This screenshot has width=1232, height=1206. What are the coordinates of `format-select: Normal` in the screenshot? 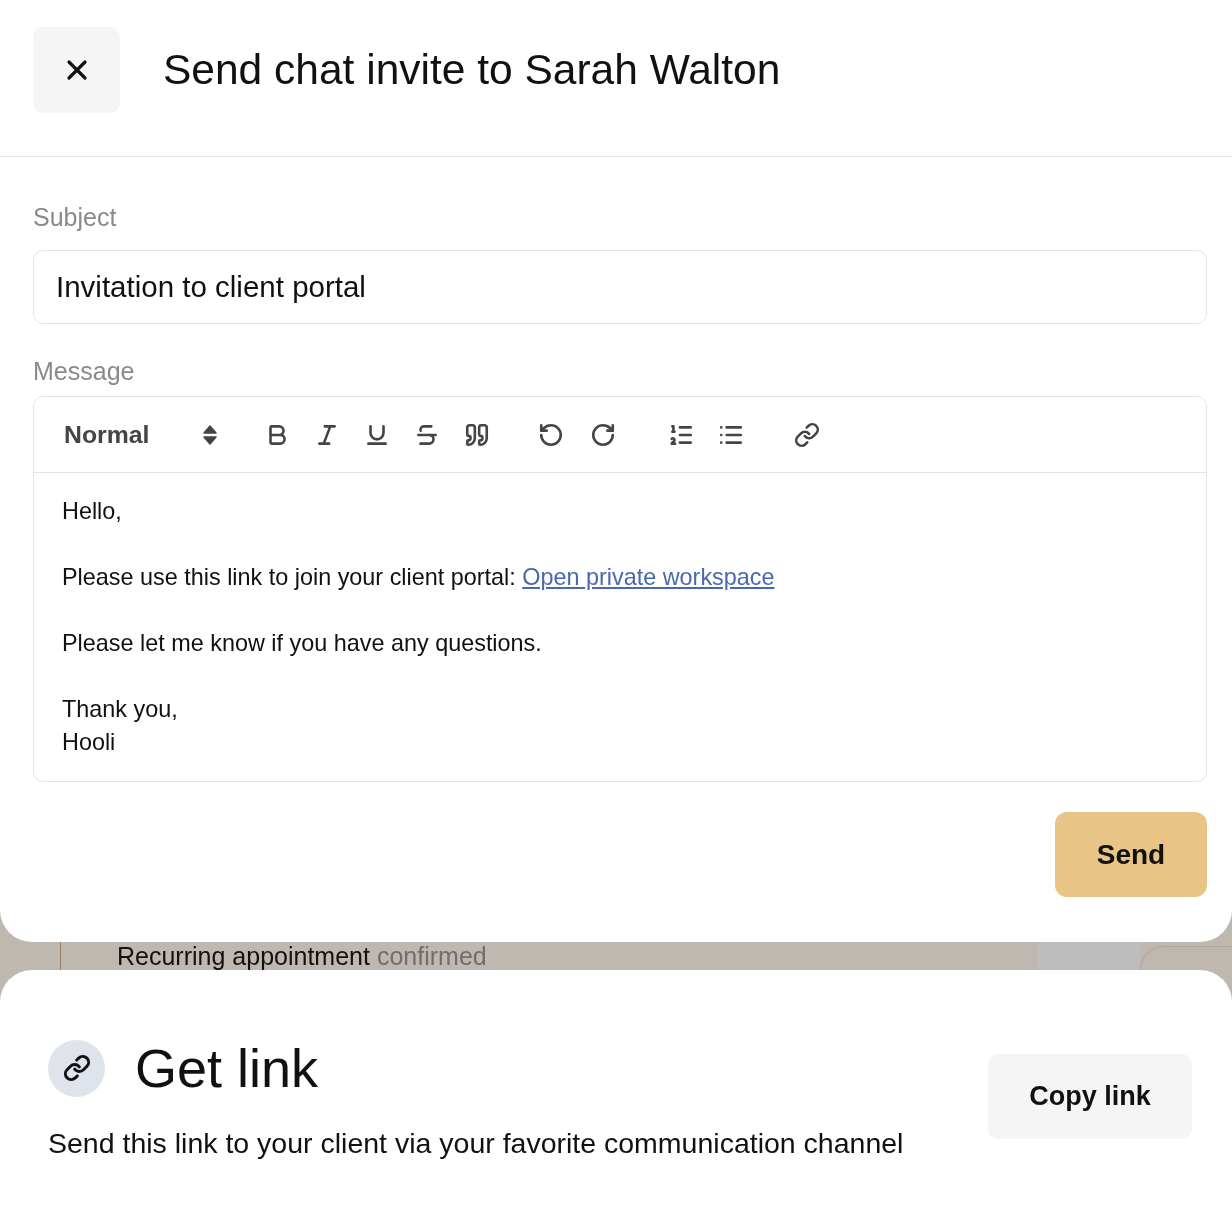 It's located at (140, 434).